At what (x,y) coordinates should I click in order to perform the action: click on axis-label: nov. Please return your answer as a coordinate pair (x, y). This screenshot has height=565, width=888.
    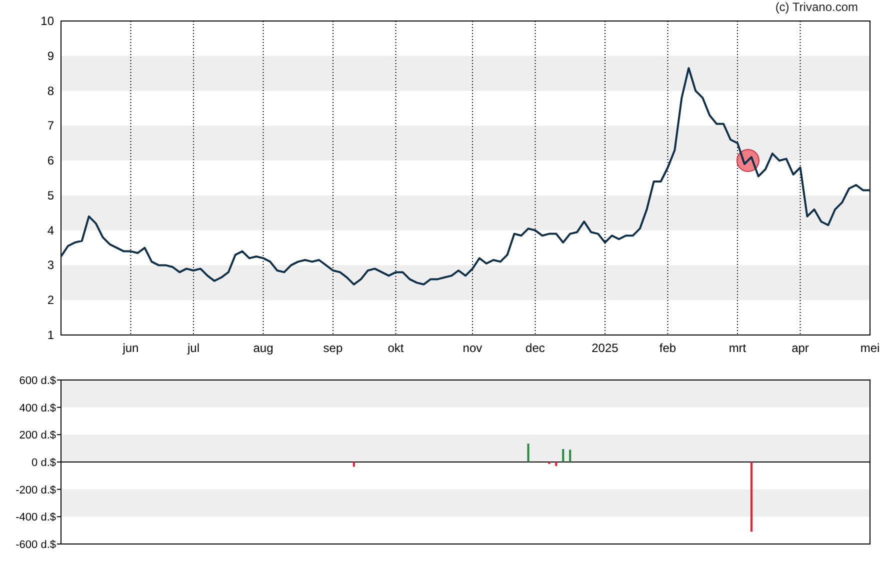
    Looking at the image, I should click on (472, 348).